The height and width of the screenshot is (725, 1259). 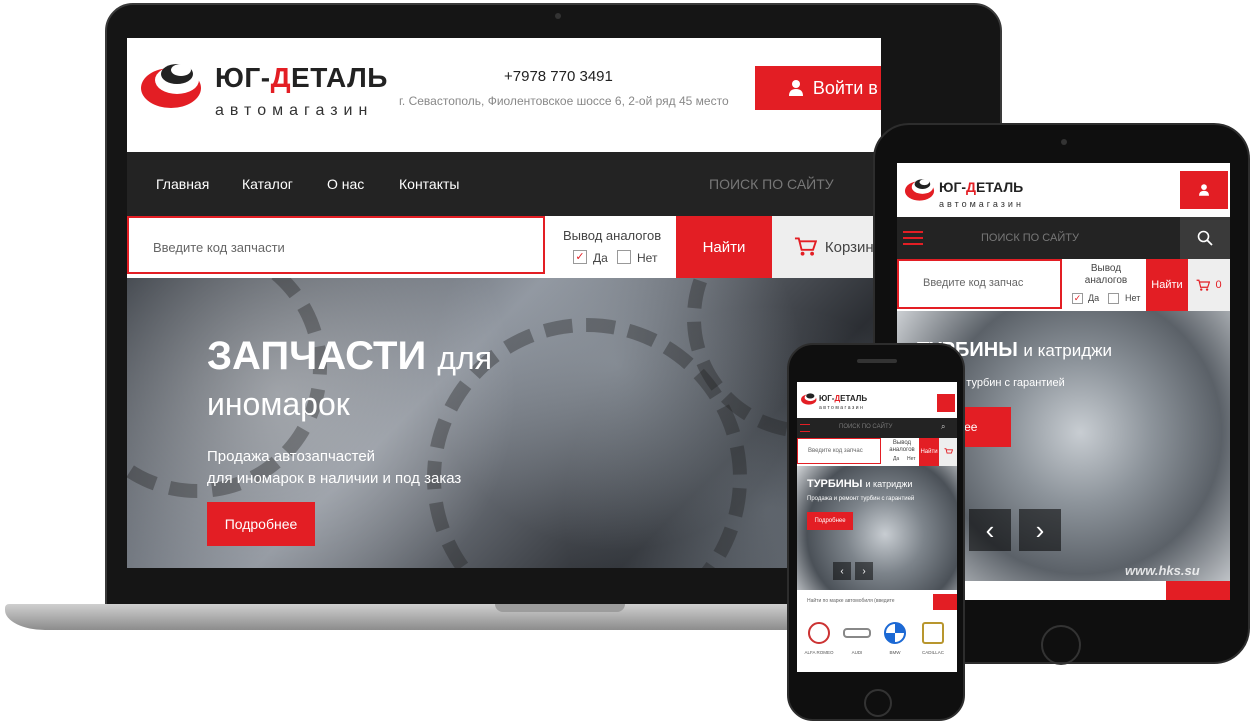 What do you see at coordinates (933, 633) in the screenshot?
I see `cadillac-logo-icon` at bounding box center [933, 633].